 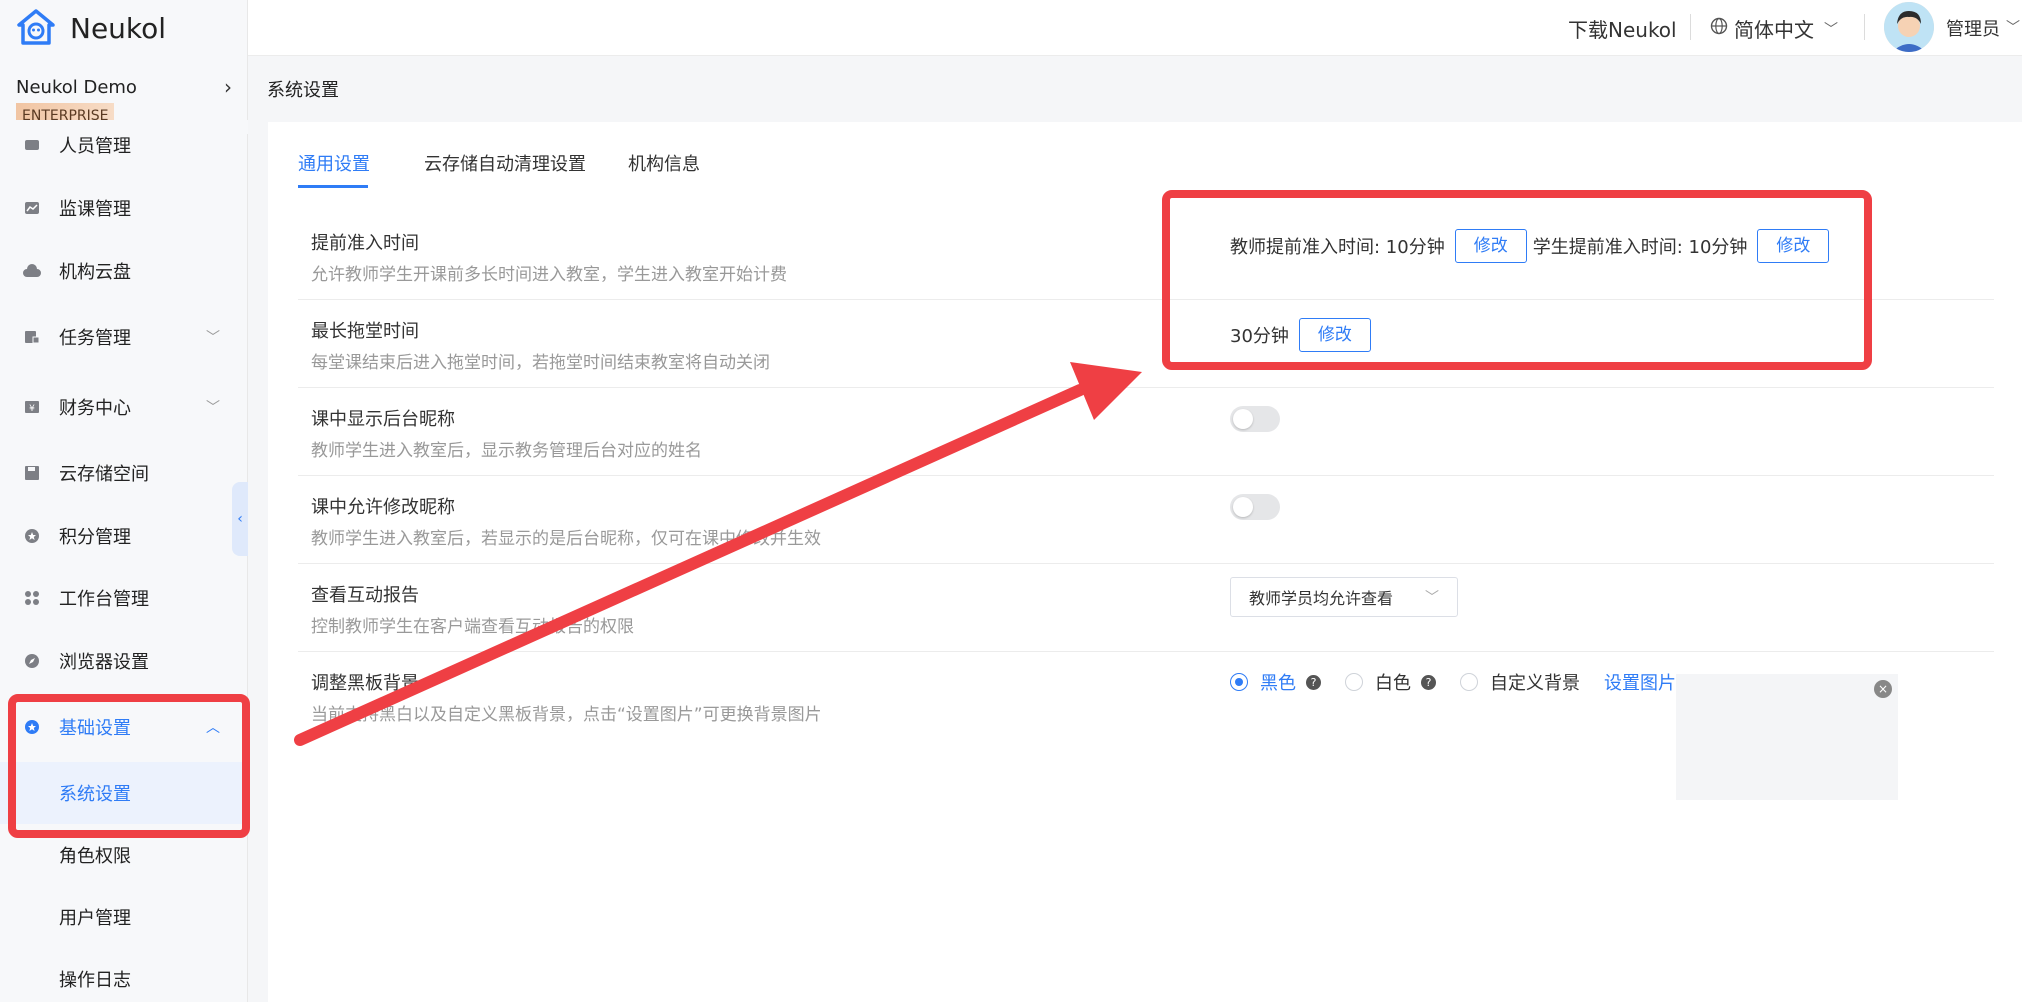 I want to click on sidebar-item-label: 人员管理, so click(x=95, y=146).